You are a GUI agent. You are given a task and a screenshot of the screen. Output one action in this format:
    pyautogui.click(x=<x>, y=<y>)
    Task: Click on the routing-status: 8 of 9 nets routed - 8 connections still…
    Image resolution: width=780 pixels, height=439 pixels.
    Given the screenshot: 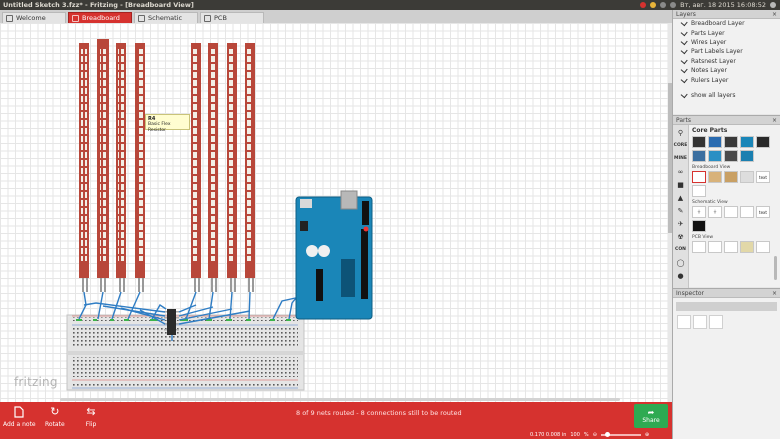 What is the action you would take?
    pyautogui.click(x=379, y=413)
    